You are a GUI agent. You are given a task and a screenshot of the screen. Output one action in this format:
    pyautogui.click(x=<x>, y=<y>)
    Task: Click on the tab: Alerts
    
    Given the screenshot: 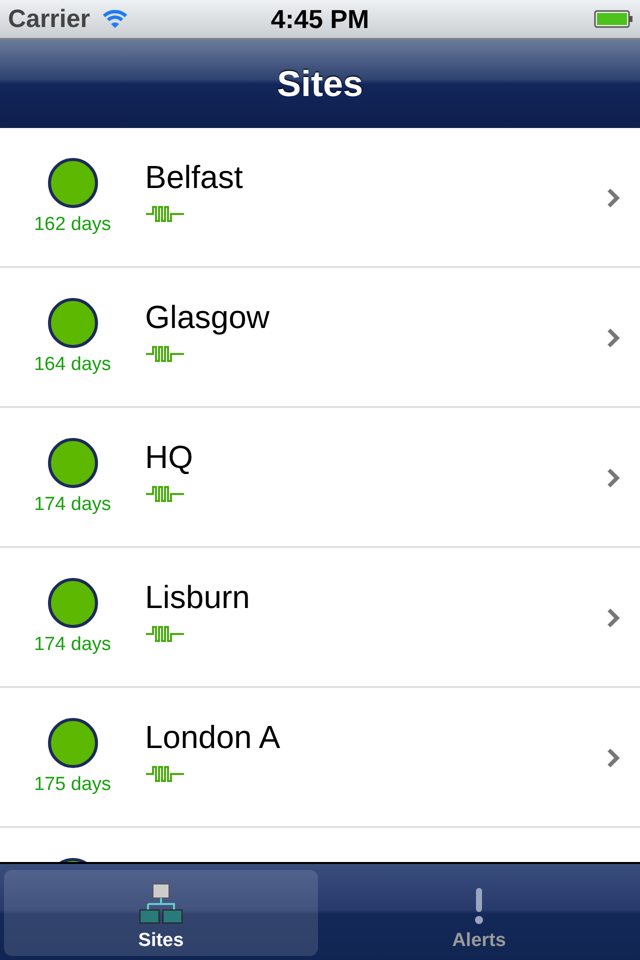 What is the action you would take?
    pyautogui.click(x=479, y=913)
    